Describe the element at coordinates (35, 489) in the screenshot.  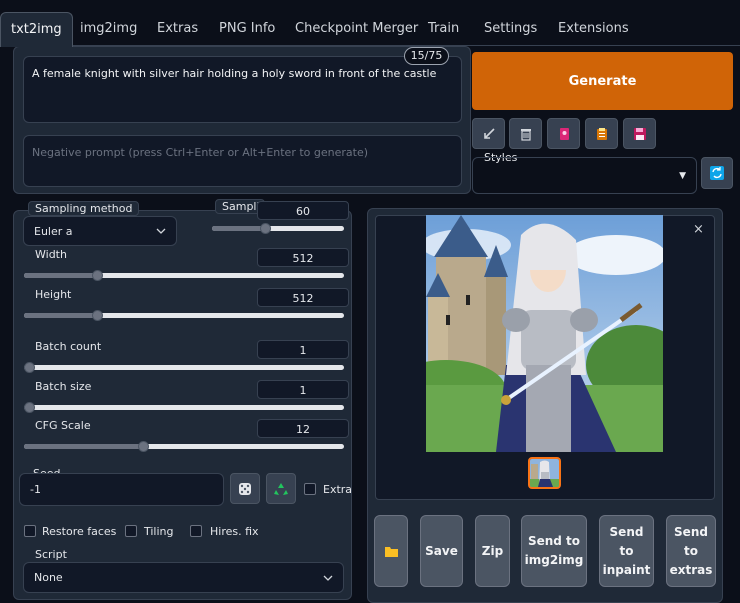
I see `seed-value: -1` at that location.